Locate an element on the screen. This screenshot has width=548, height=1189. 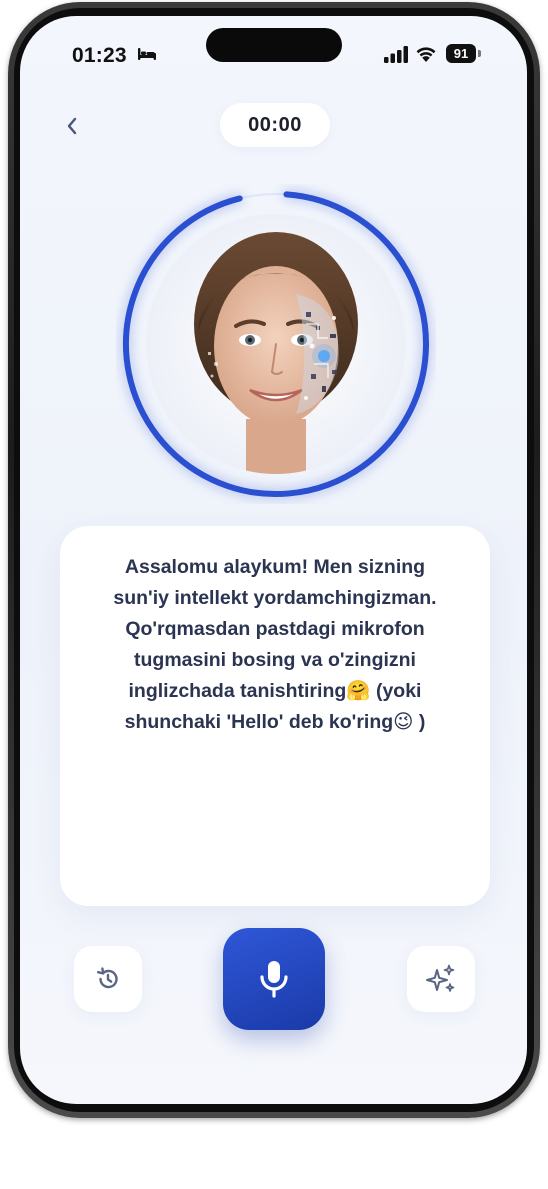
sparkles-icon is located at coordinates (440, 978).